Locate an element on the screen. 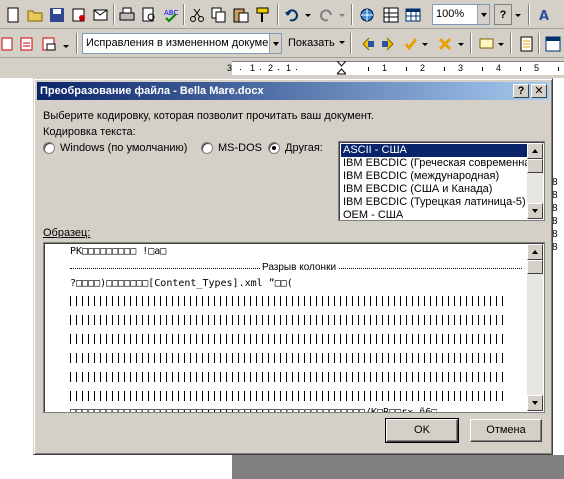 This screenshot has width=564, height=479. zoom-dropdown-icon is located at coordinates (483, 14).